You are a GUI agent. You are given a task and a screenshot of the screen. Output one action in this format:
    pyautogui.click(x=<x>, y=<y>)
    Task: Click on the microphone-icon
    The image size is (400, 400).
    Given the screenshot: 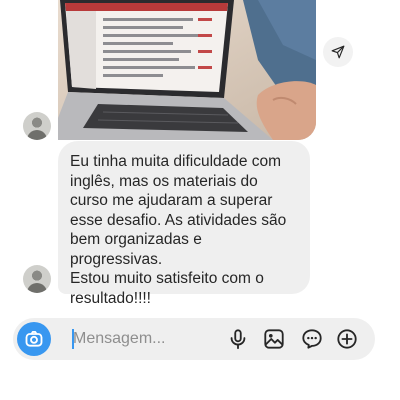 What is the action you would take?
    pyautogui.click(x=238, y=339)
    